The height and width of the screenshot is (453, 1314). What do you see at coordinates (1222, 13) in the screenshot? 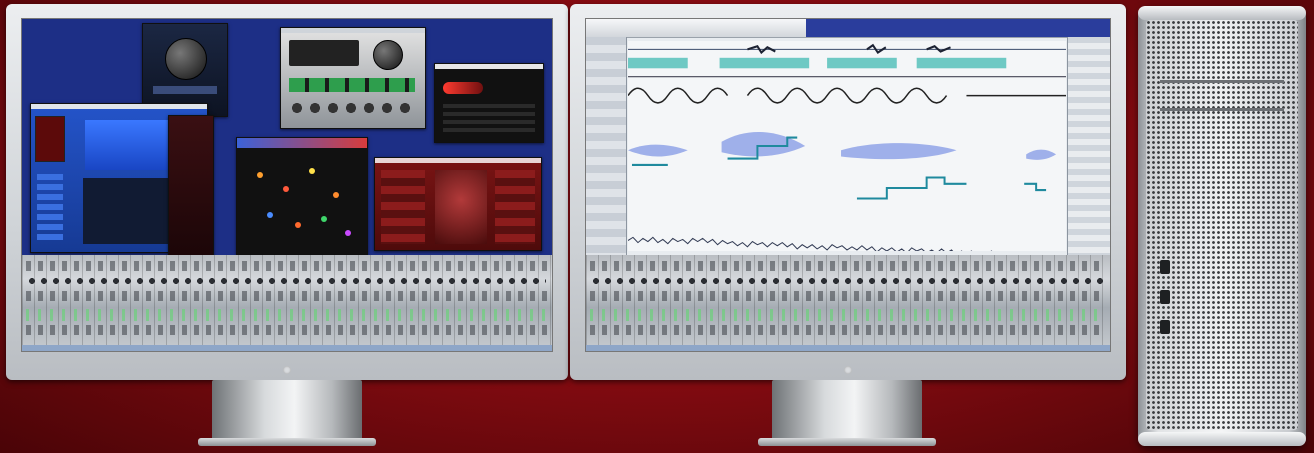
I see `tower-top-handle` at bounding box center [1222, 13].